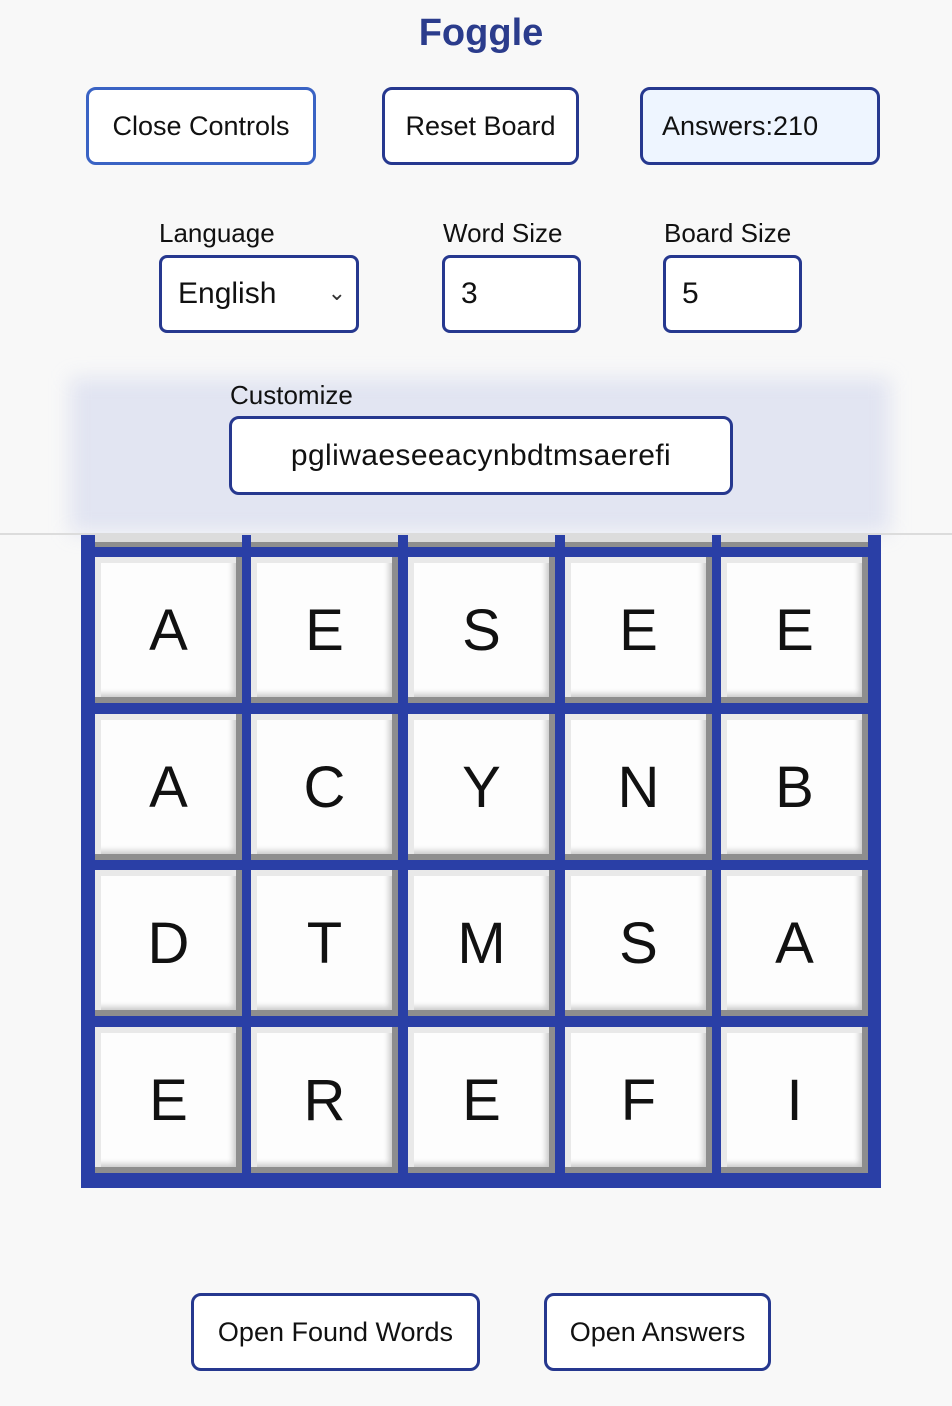 This screenshot has width=952, height=1406. What do you see at coordinates (728, 233) in the screenshot?
I see `board-size-label: Board Size` at bounding box center [728, 233].